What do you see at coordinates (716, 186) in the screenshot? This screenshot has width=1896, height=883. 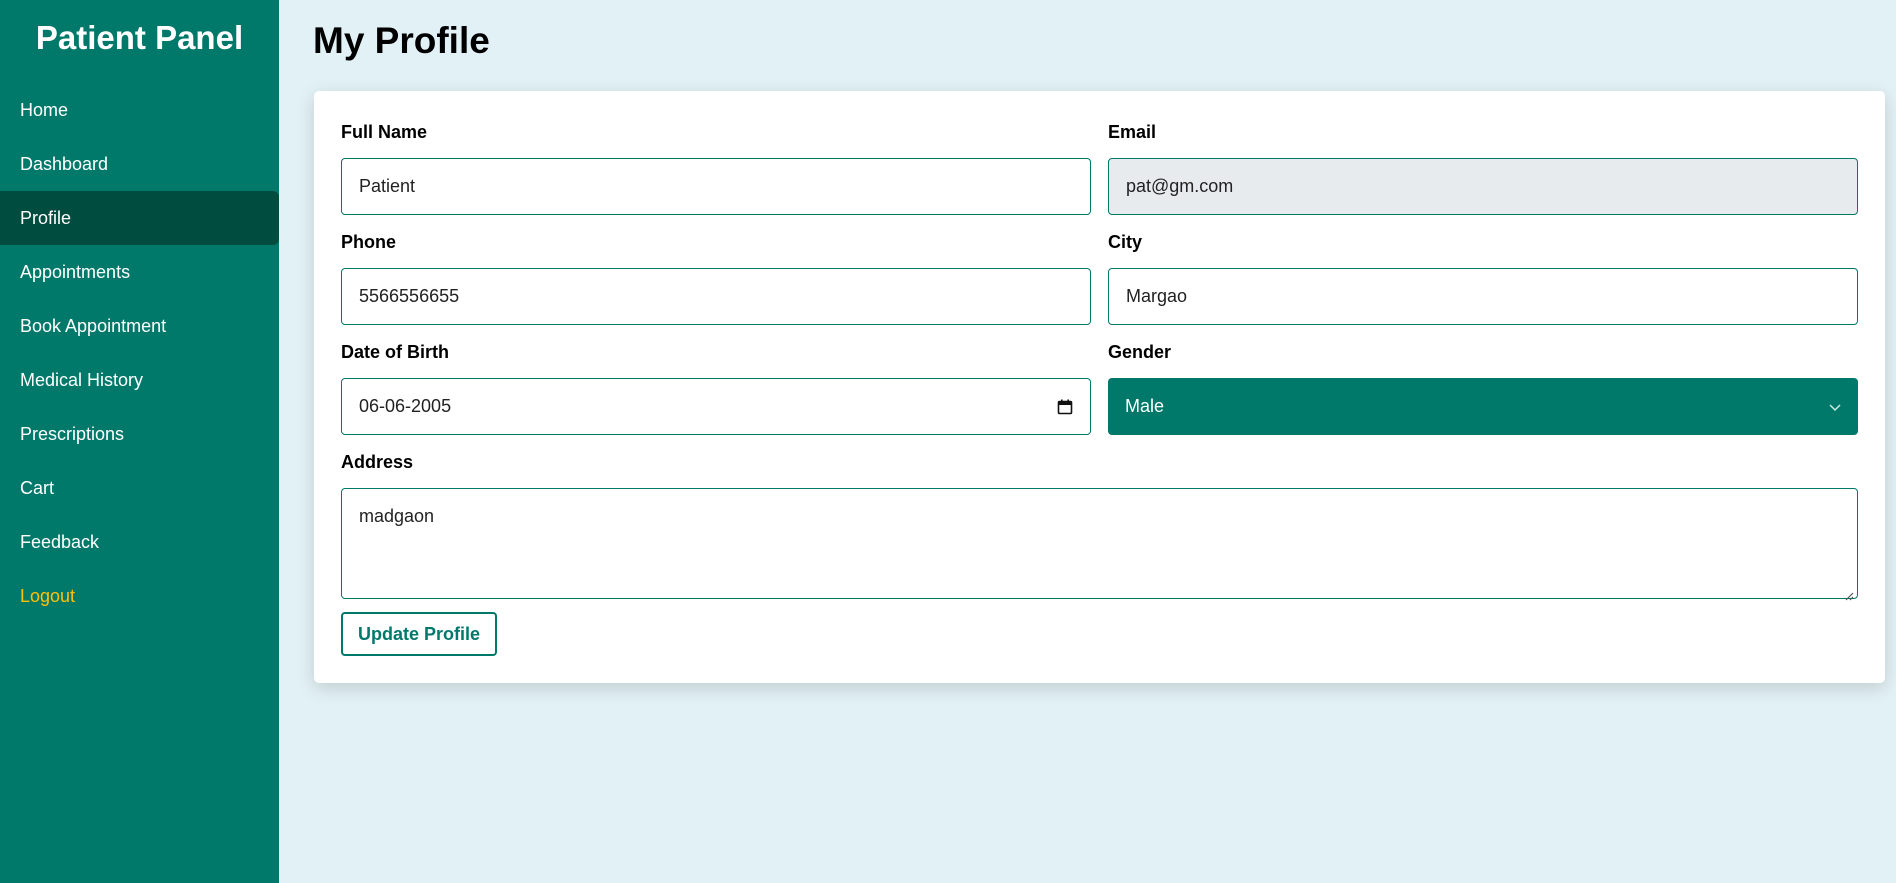 I see `full-name-input: Patient` at bounding box center [716, 186].